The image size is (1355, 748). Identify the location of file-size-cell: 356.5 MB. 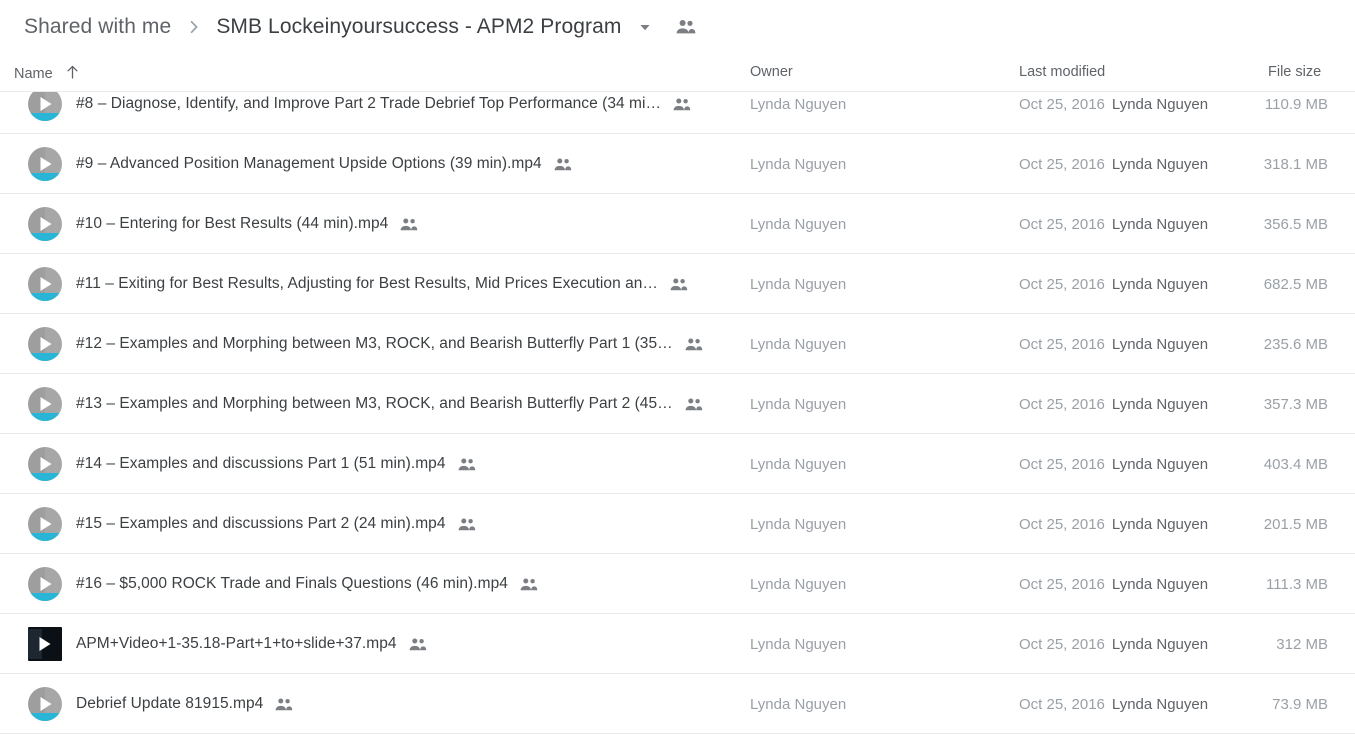
(1295, 224).